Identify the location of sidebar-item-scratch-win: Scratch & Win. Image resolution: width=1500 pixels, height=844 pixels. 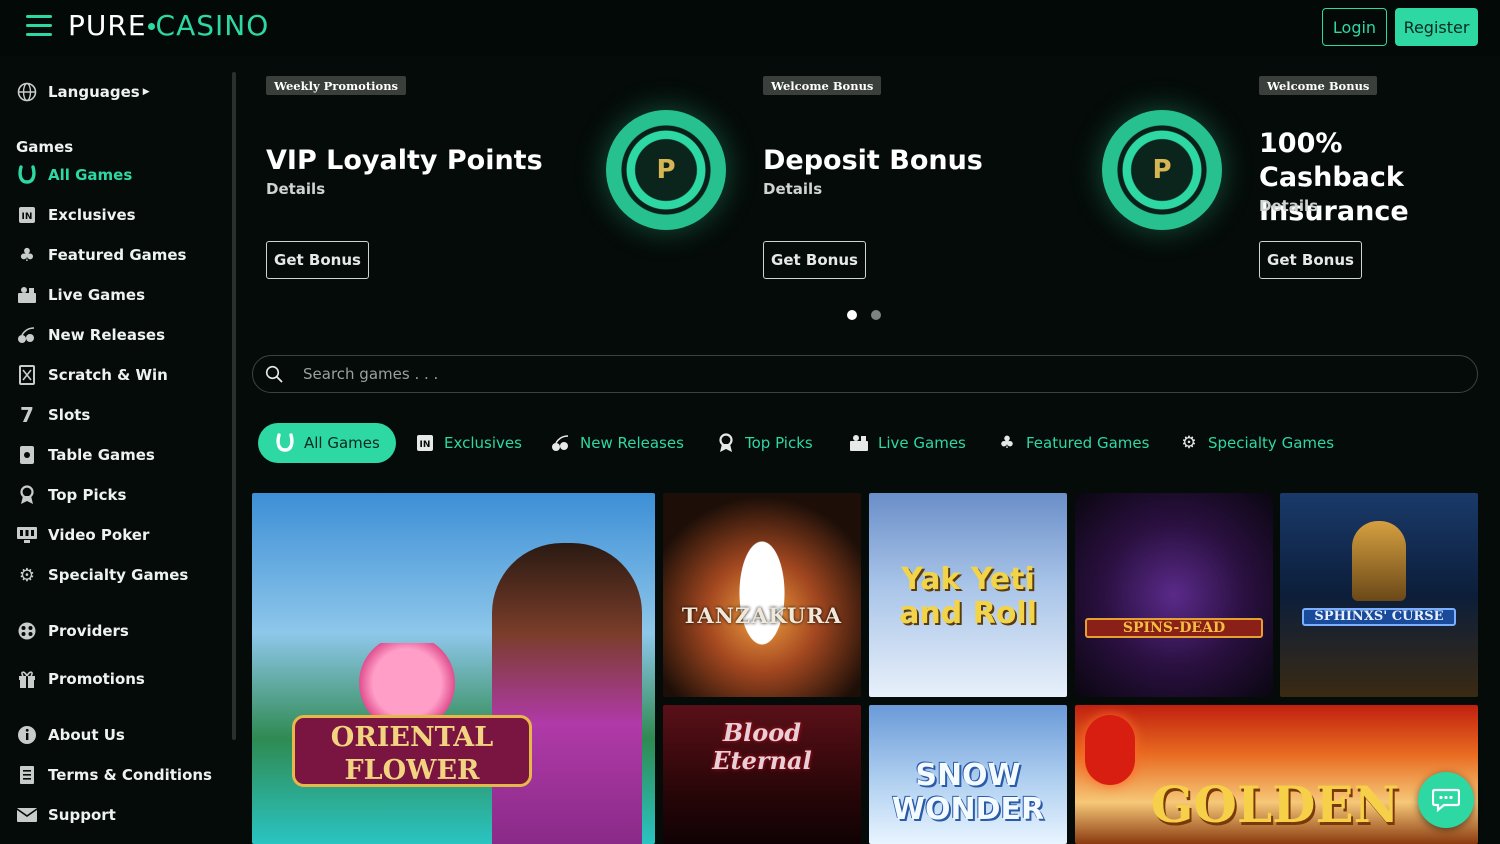
(92, 375).